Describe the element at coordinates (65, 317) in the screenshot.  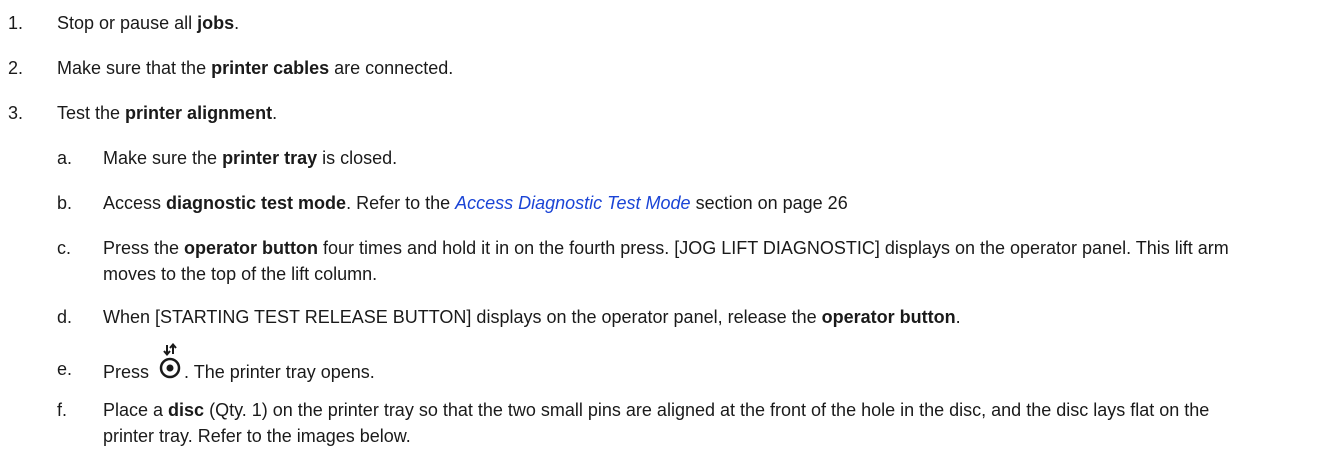
I see `substep-marker: d.` at that location.